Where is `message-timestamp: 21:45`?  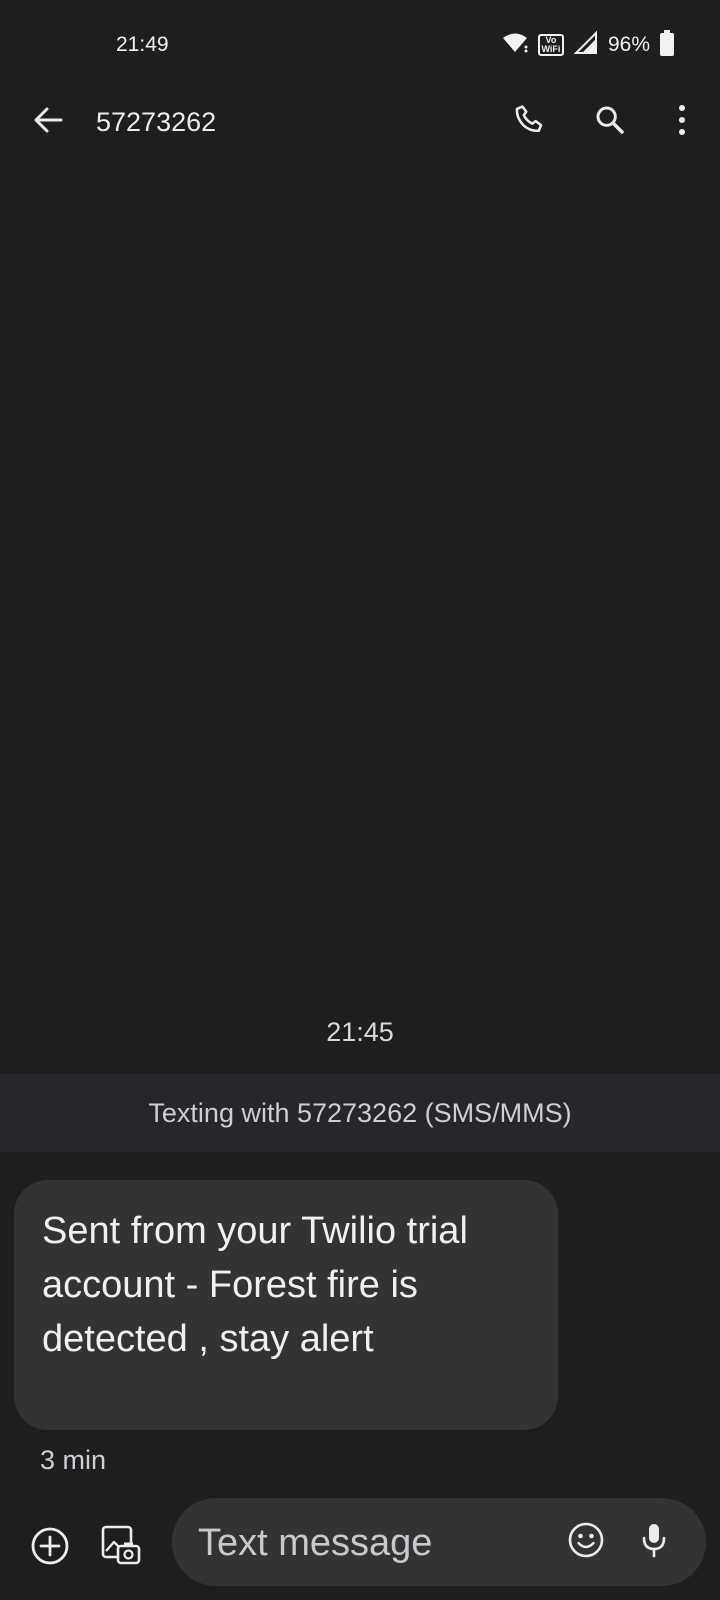
message-timestamp: 21:45 is located at coordinates (360, 1032).